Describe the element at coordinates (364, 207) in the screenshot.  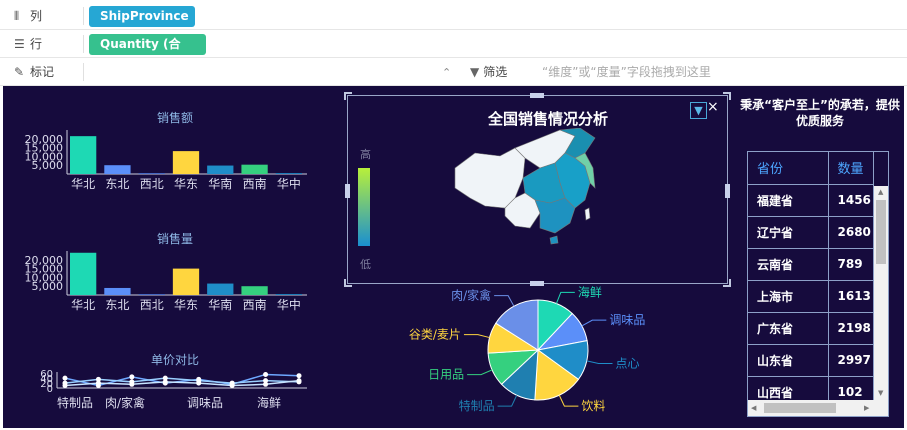
I see `map-legend-gradient` at that location.